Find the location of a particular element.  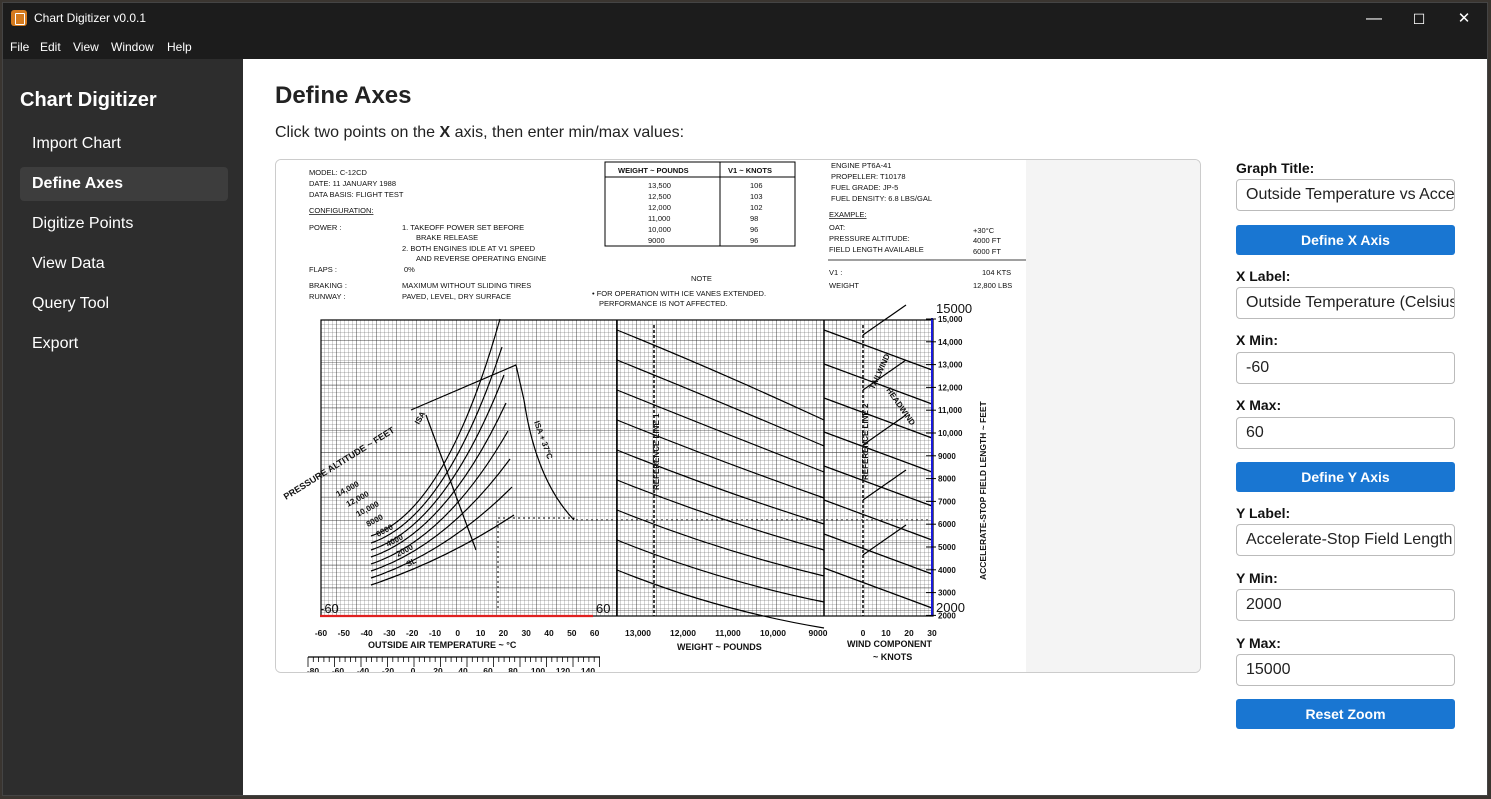

chart-note-2: PERFORMANCE IS NOT AFFECTED. is located at coordinates (663, 303).